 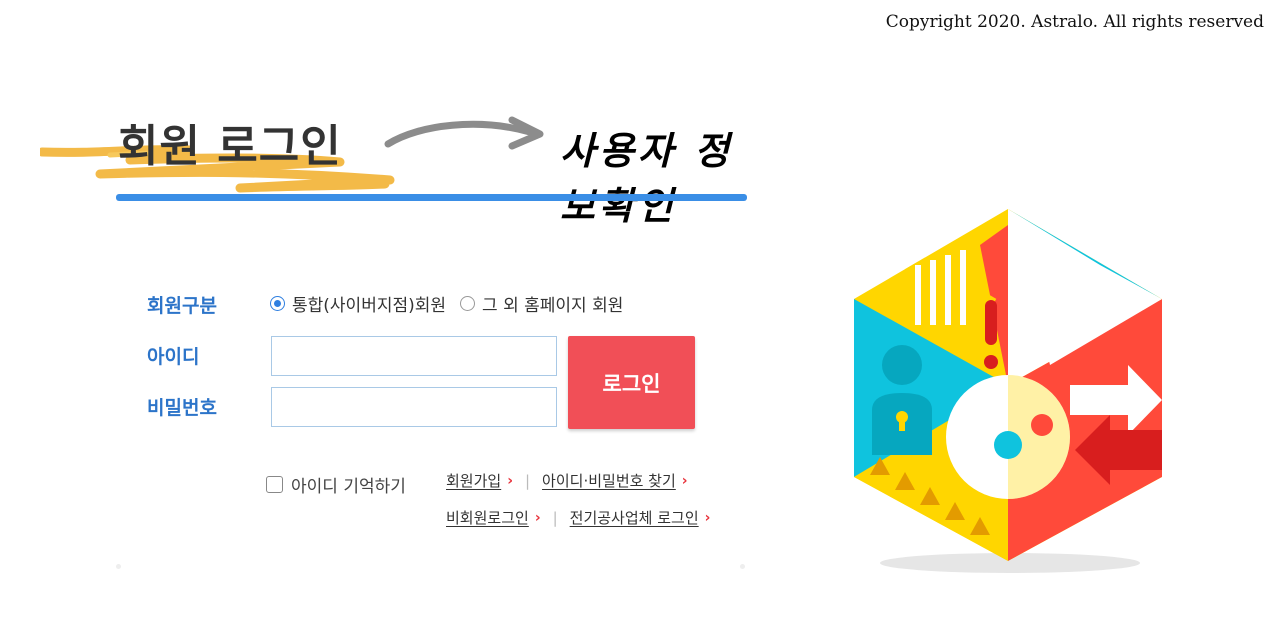 I want to click on password-input, so click(x=414, y=407).